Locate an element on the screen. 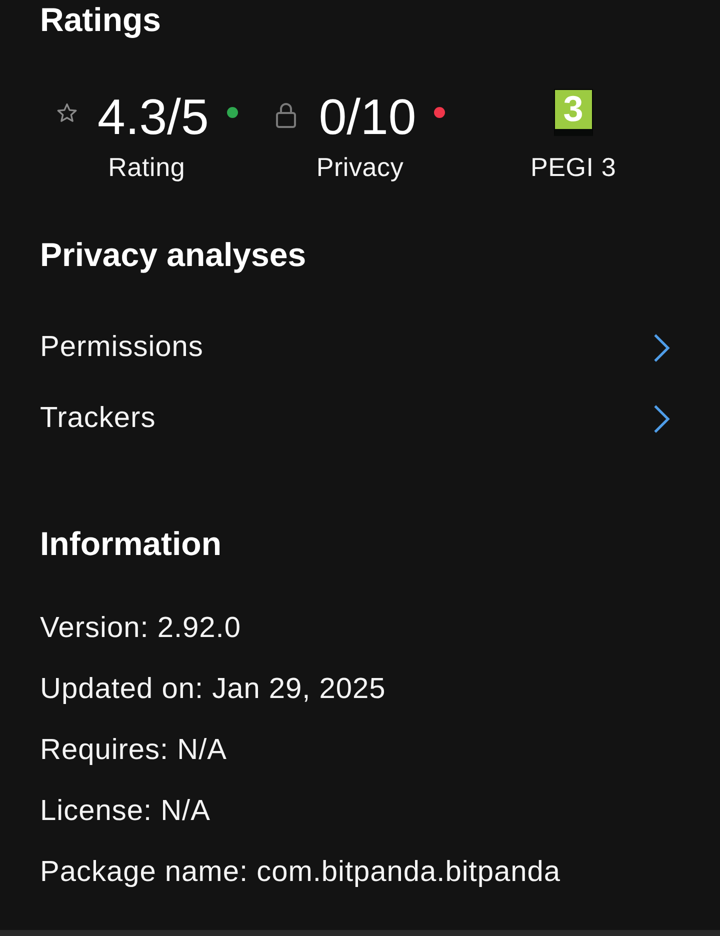  info-text: Package name: com.bitpanda.bitpanda is located at coordinates (300, 872).